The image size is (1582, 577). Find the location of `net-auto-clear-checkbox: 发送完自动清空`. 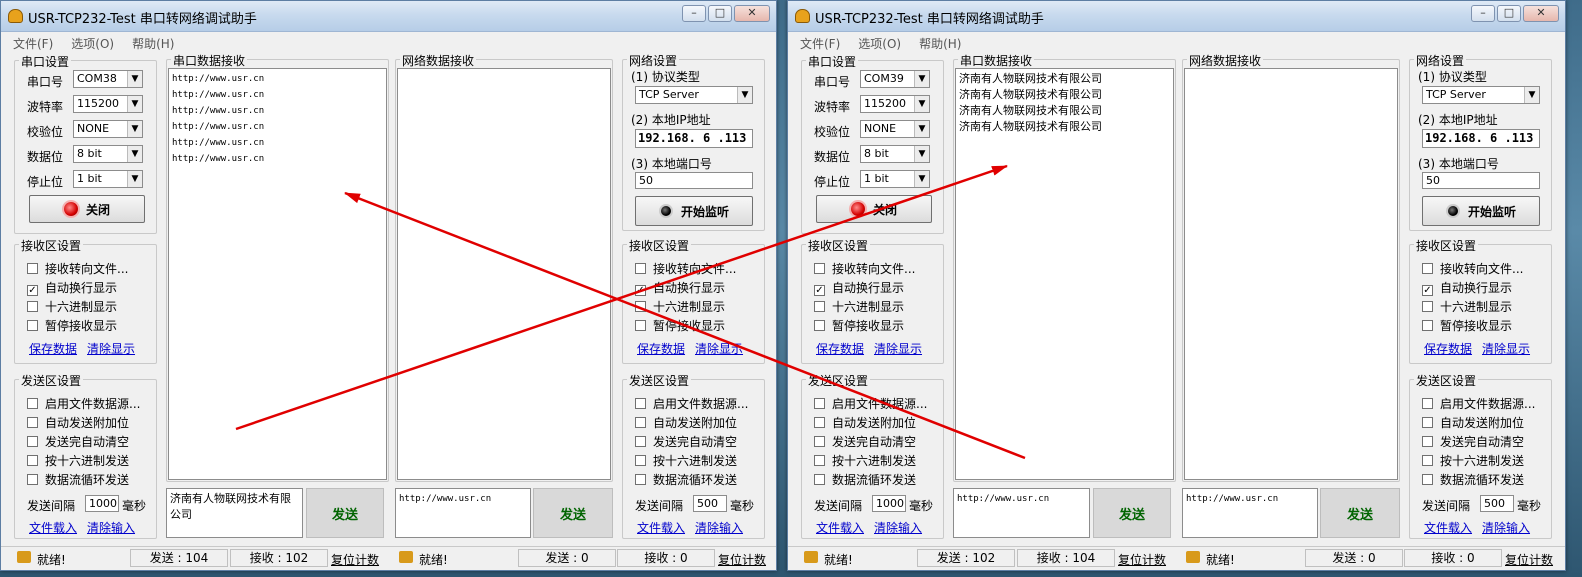

net-auto-clear-checkbox: 发送完自动清空 is located at coordinates (1473, 441).